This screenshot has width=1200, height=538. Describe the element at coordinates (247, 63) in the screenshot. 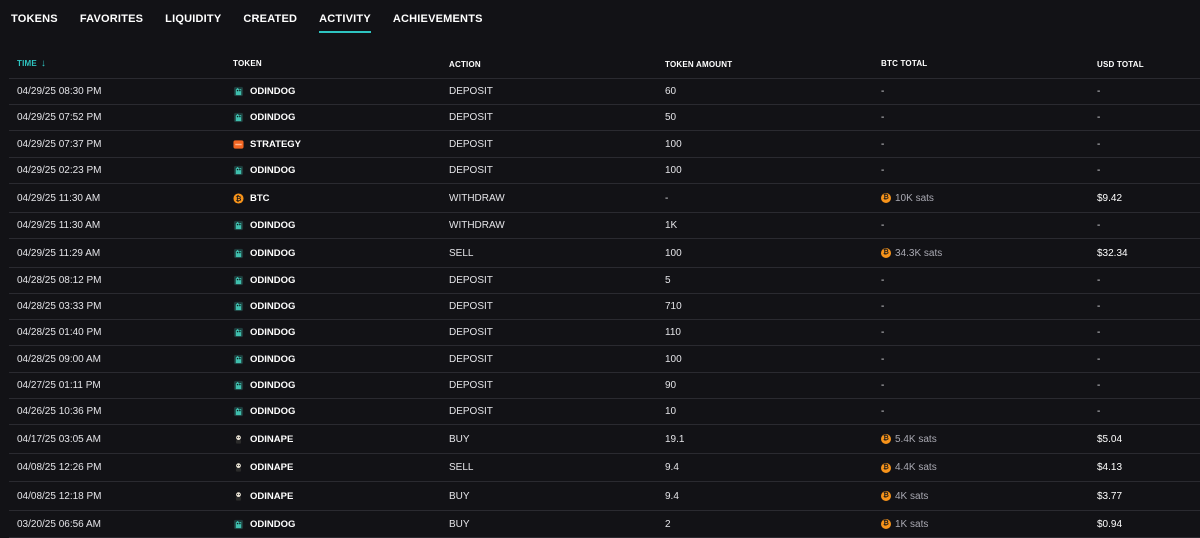

I see `token-column-header: TOKEN` at that location.